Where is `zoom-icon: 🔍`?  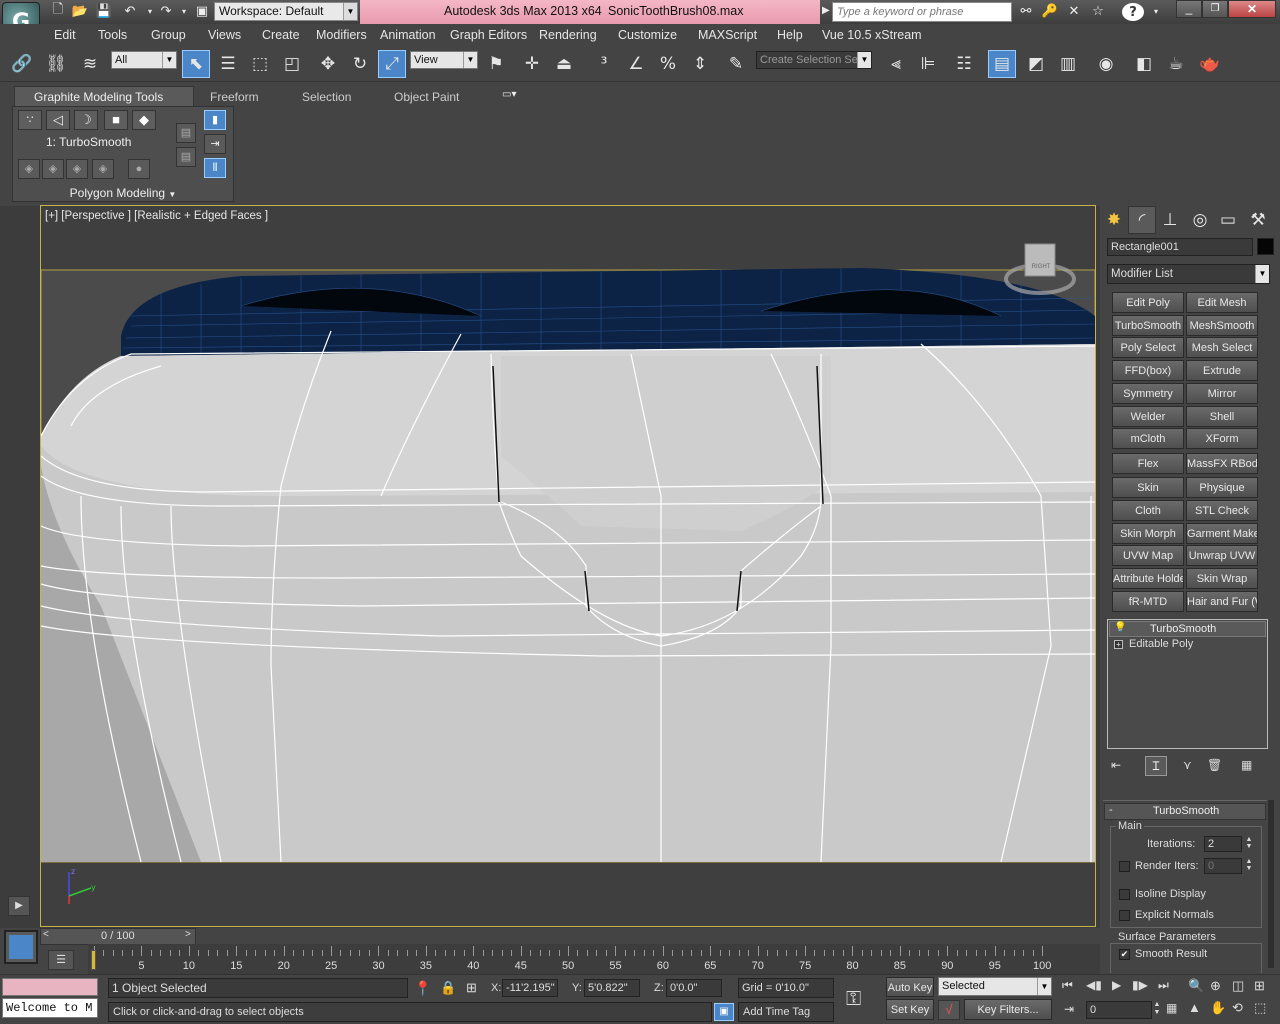
zoom-icon: 🔍 is located at coordinates (1196, 986).